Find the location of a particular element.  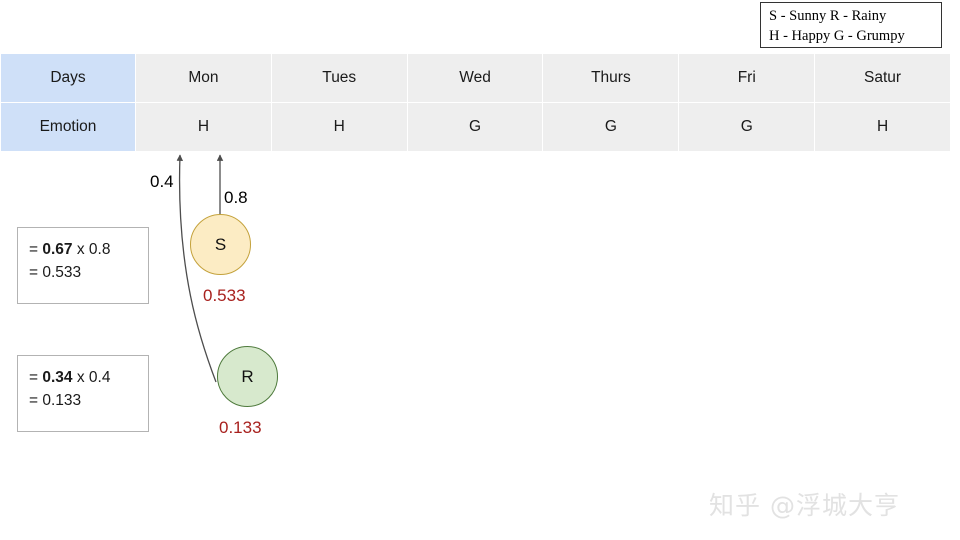

day-cell-tues: Tues is located at coordinates (339, 78).